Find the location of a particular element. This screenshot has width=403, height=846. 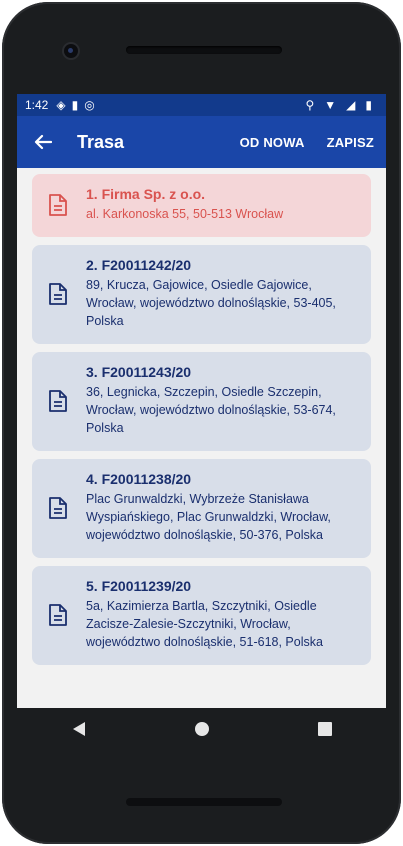

arrow-left-icon is located at coordinates (43, 142).